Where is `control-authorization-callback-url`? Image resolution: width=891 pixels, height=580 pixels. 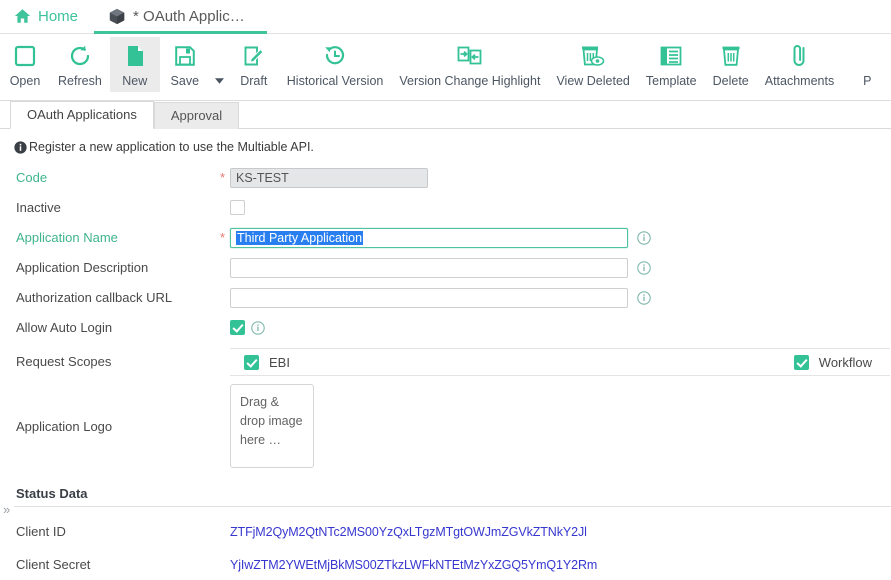
control-authorization-callback-url is located at coordinates (440, 297).